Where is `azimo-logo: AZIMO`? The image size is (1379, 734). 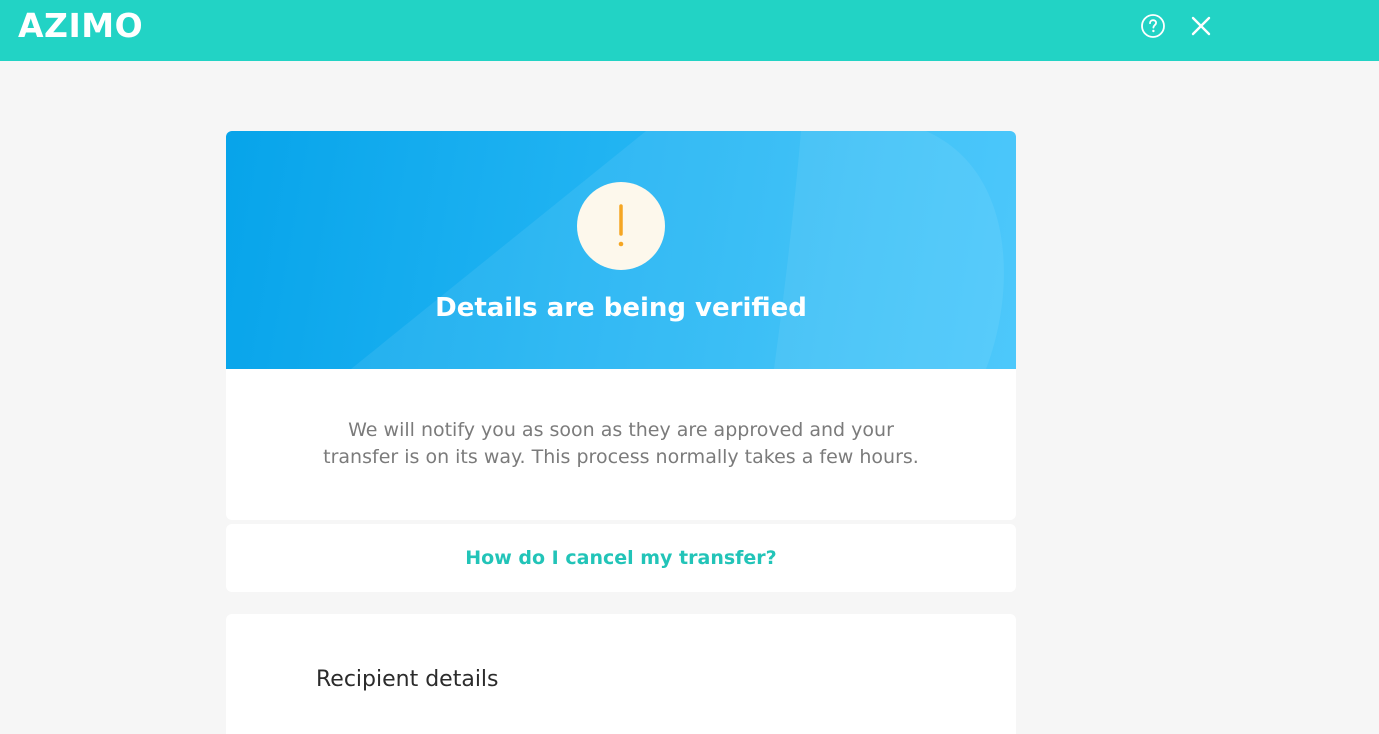 azimo-logo: AZIMO is located at coordinates (80, 26).